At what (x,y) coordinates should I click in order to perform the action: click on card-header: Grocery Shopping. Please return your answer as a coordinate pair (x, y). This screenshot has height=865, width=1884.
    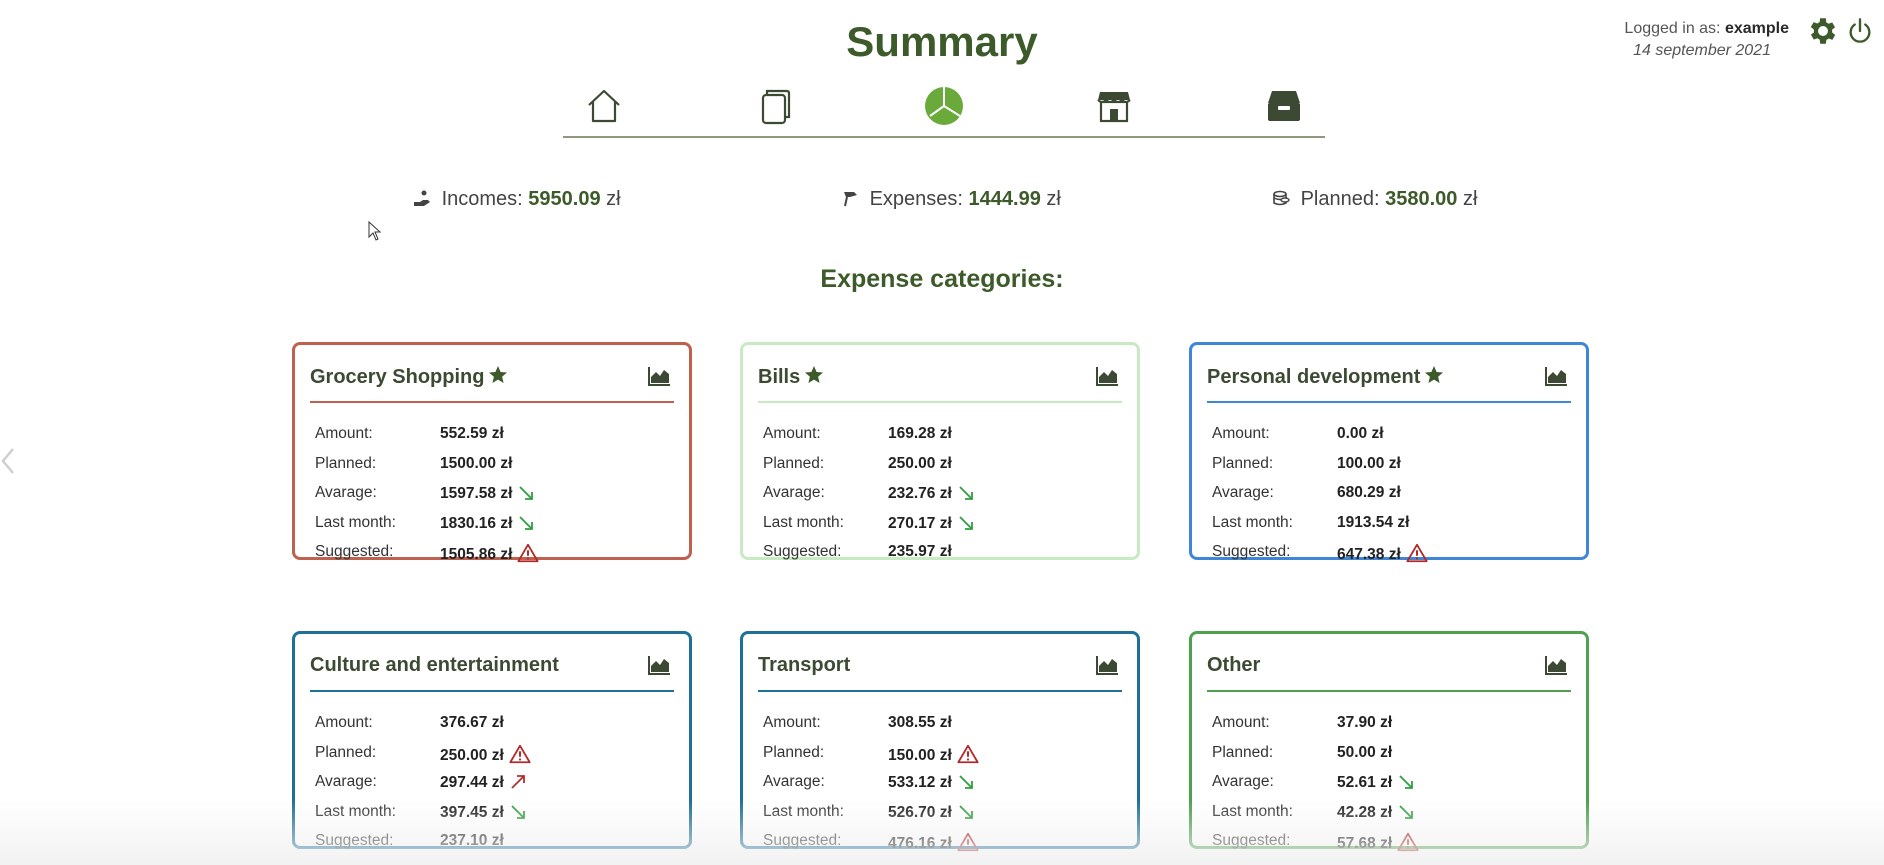
    Looking at the image, I should click on (492, 382).